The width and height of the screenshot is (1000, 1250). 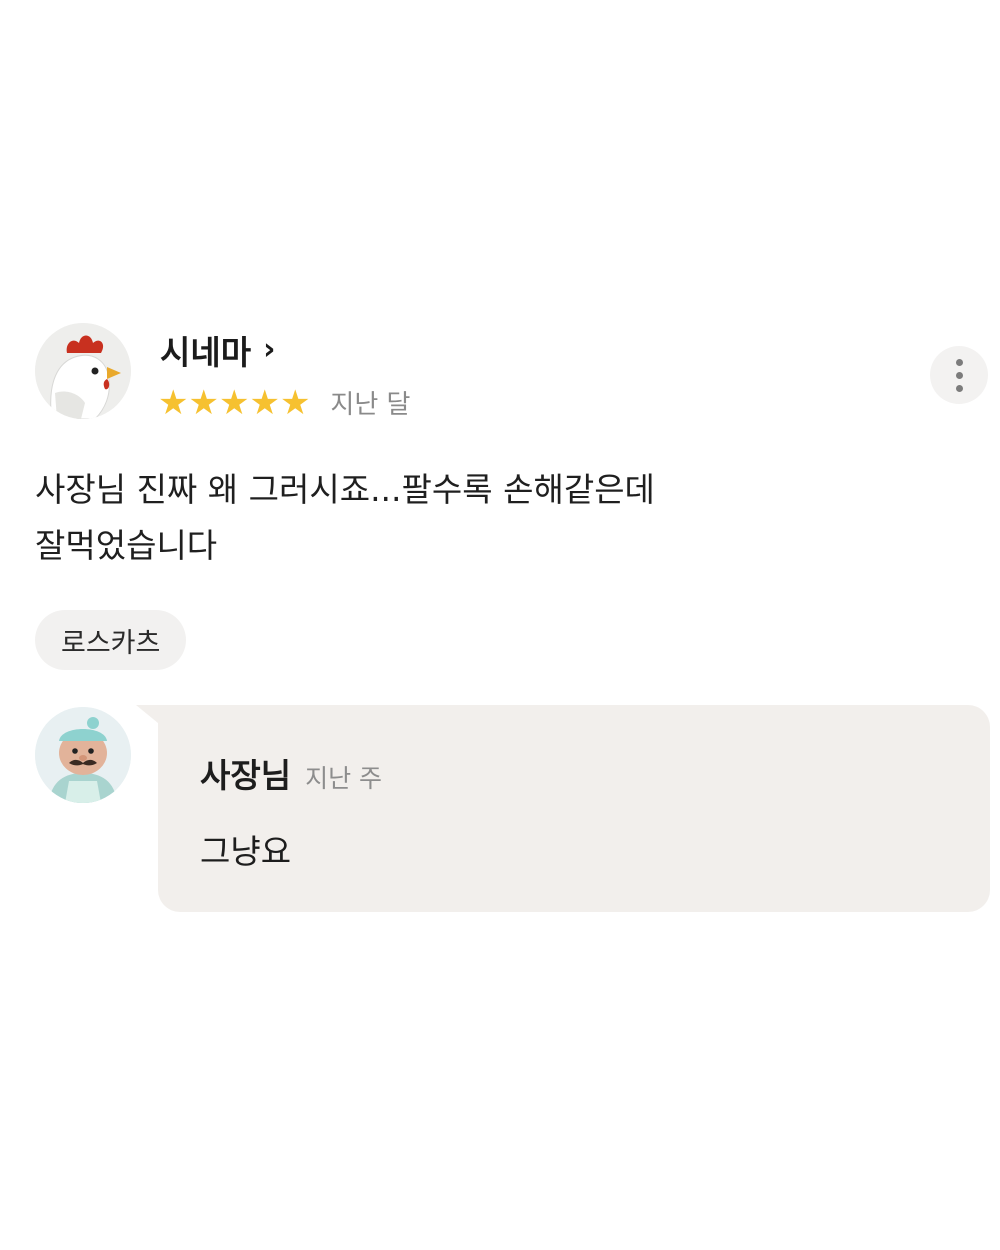 I want to click on review-text-line: 잘먹었습니다, so click(x=126, y=545).